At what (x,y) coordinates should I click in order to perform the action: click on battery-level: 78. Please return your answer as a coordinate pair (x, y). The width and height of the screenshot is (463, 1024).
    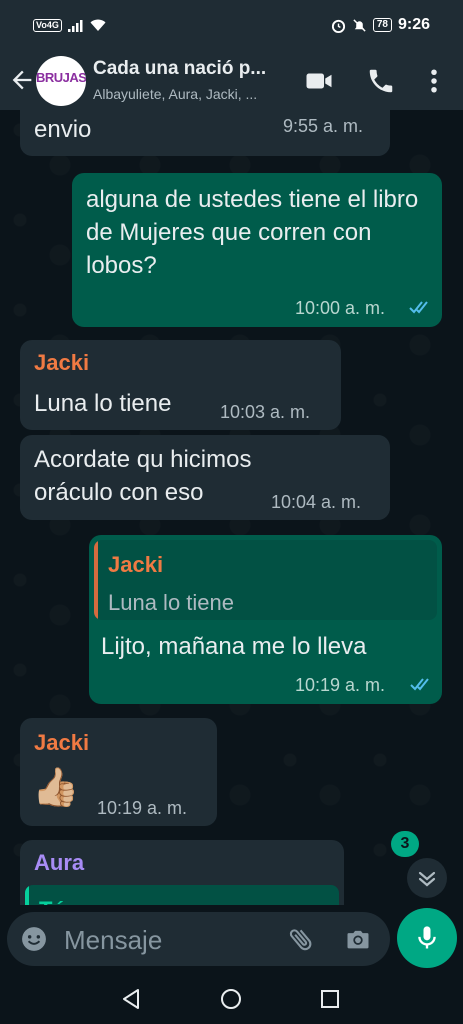
    Looking at the image, I should click on (382, 25).